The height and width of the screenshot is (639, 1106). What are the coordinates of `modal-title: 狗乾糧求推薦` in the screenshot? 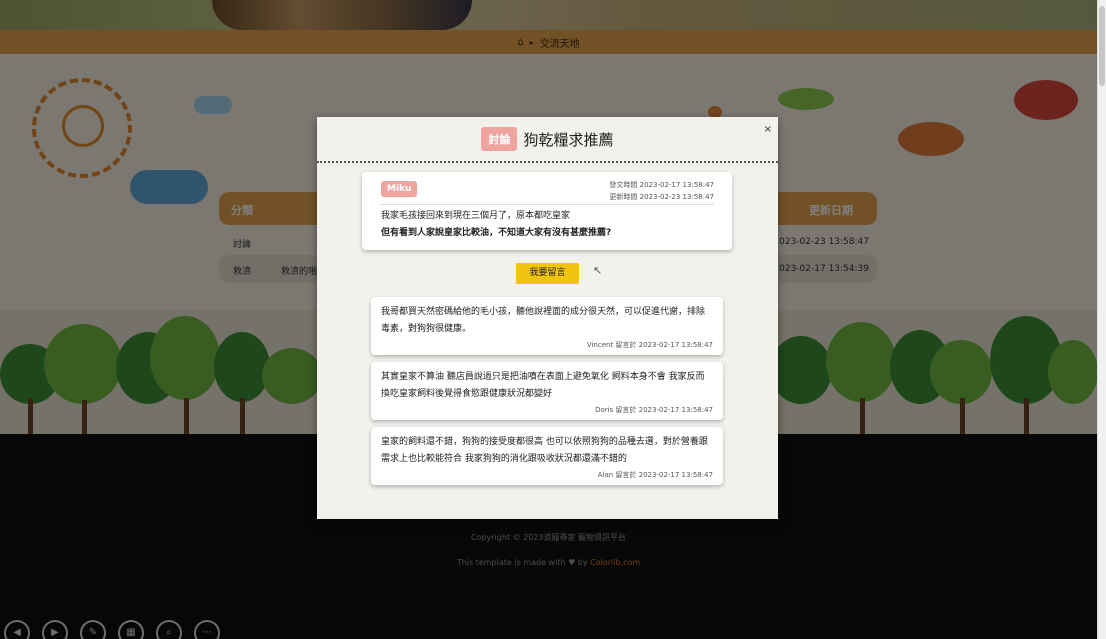 It's located at (568, 139).